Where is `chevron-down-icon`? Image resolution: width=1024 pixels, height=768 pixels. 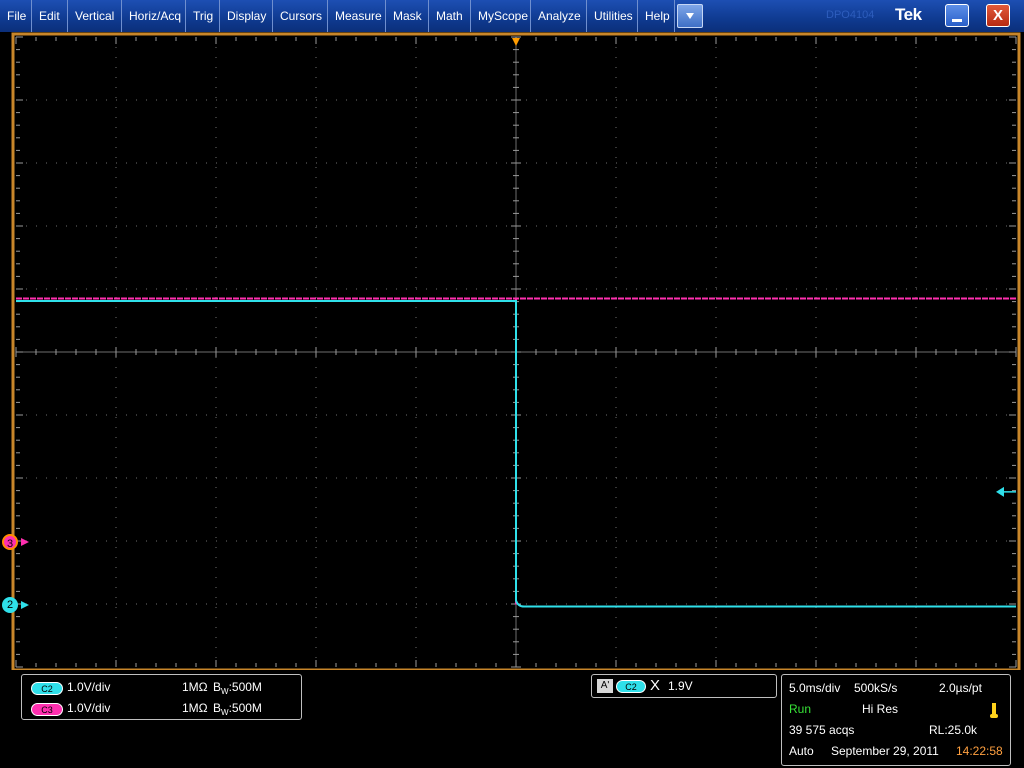
chevron-down-icon is located at coordinates (690, 16).